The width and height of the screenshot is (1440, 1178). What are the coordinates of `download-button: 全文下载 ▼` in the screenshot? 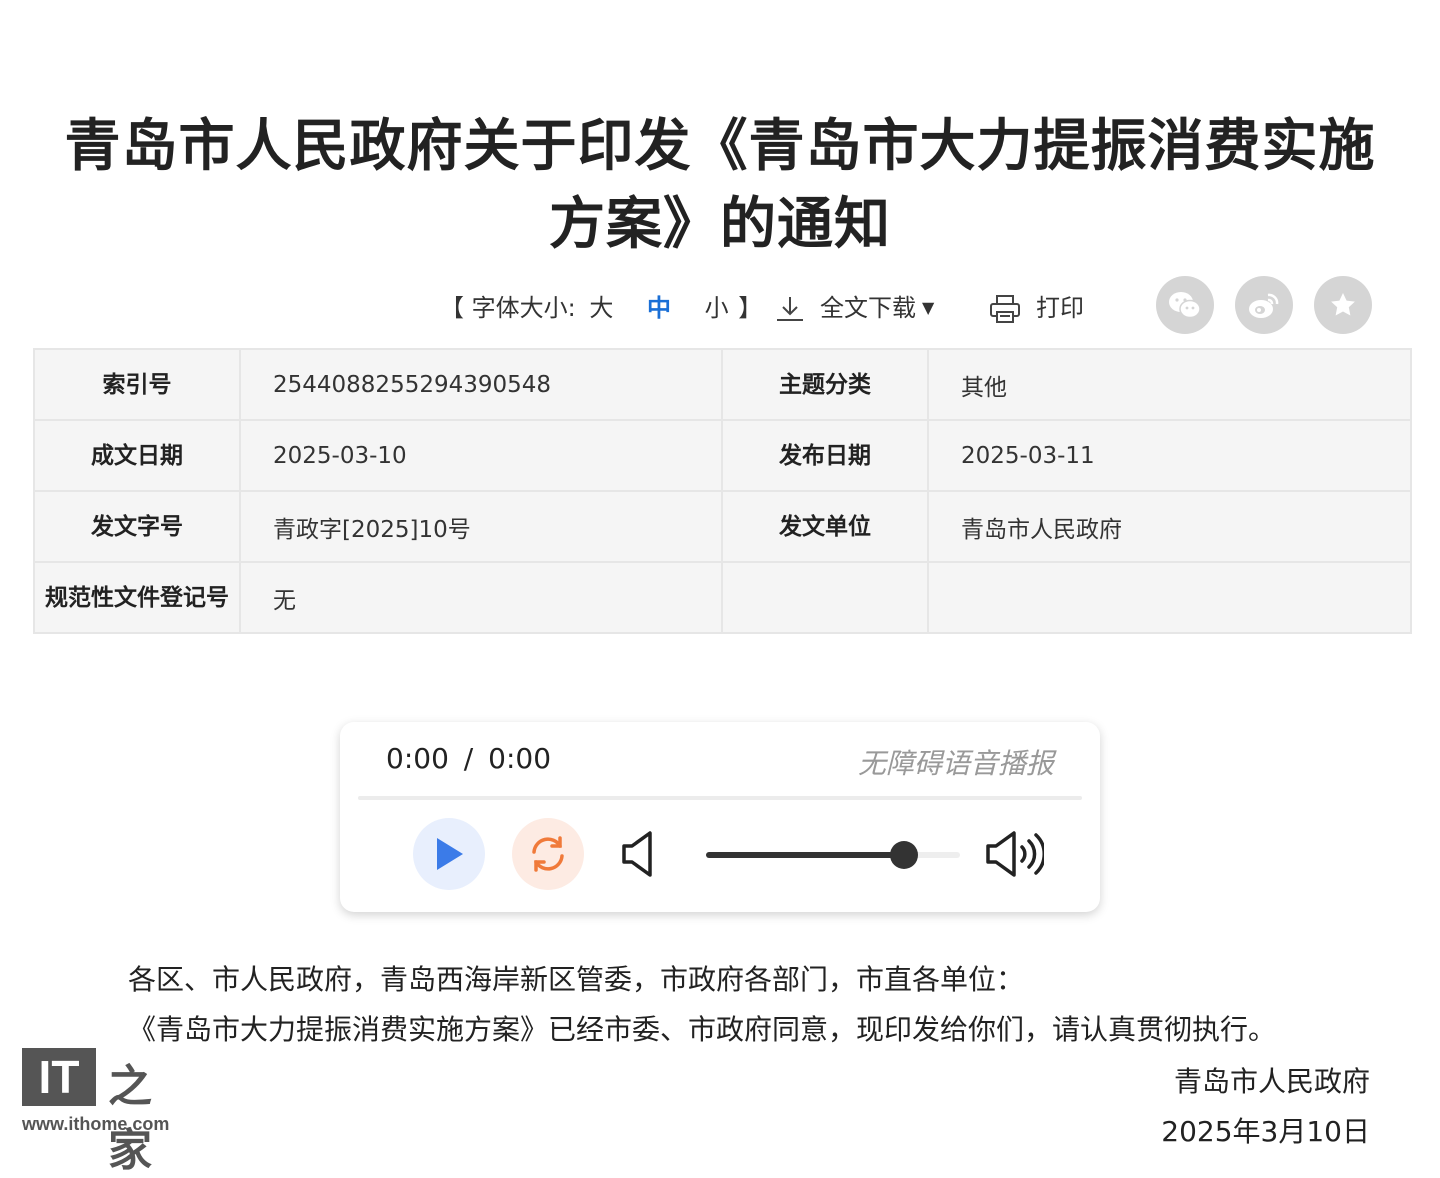 It's located at (854, 306).